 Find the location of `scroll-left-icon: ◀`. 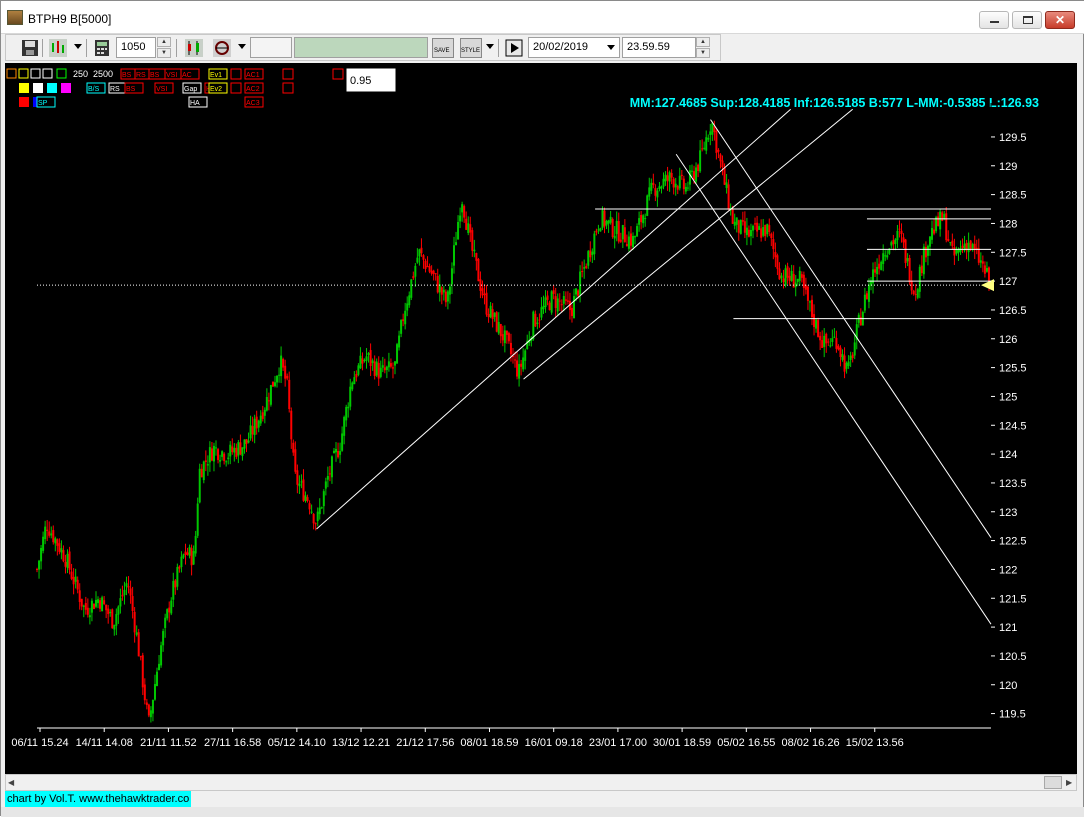

scroll-left-icon: ◀ is located at coordinates (11, 782).